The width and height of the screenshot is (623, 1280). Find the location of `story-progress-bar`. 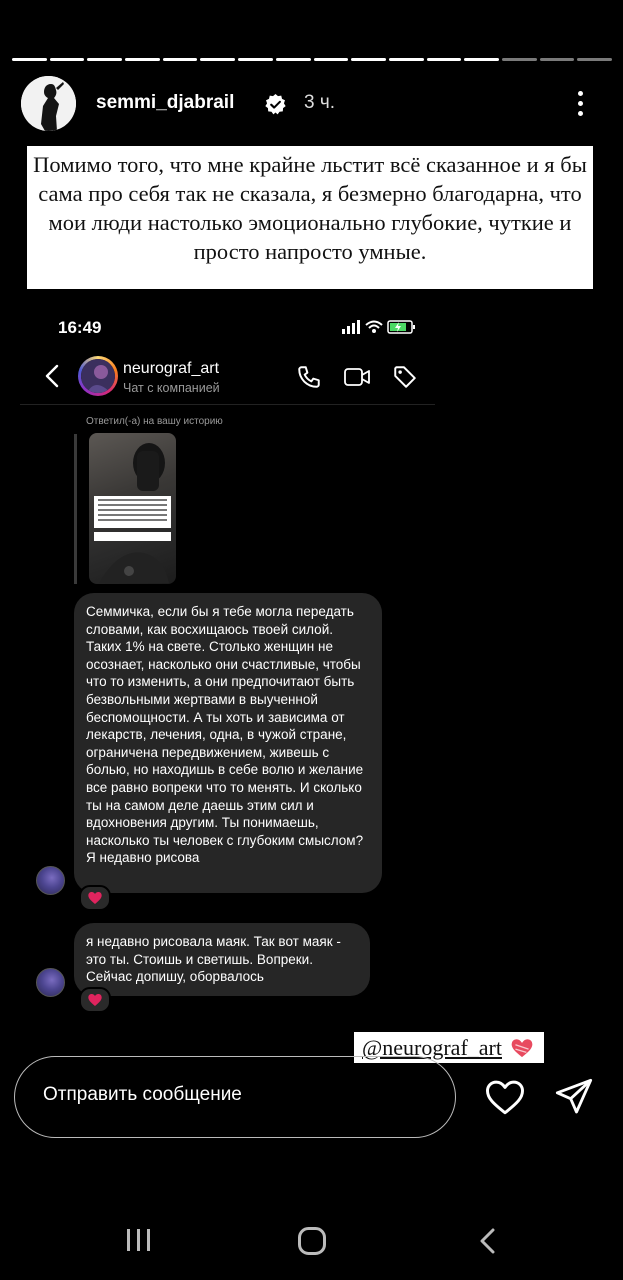

story-progress-bar is located at coordinates (312, 59).